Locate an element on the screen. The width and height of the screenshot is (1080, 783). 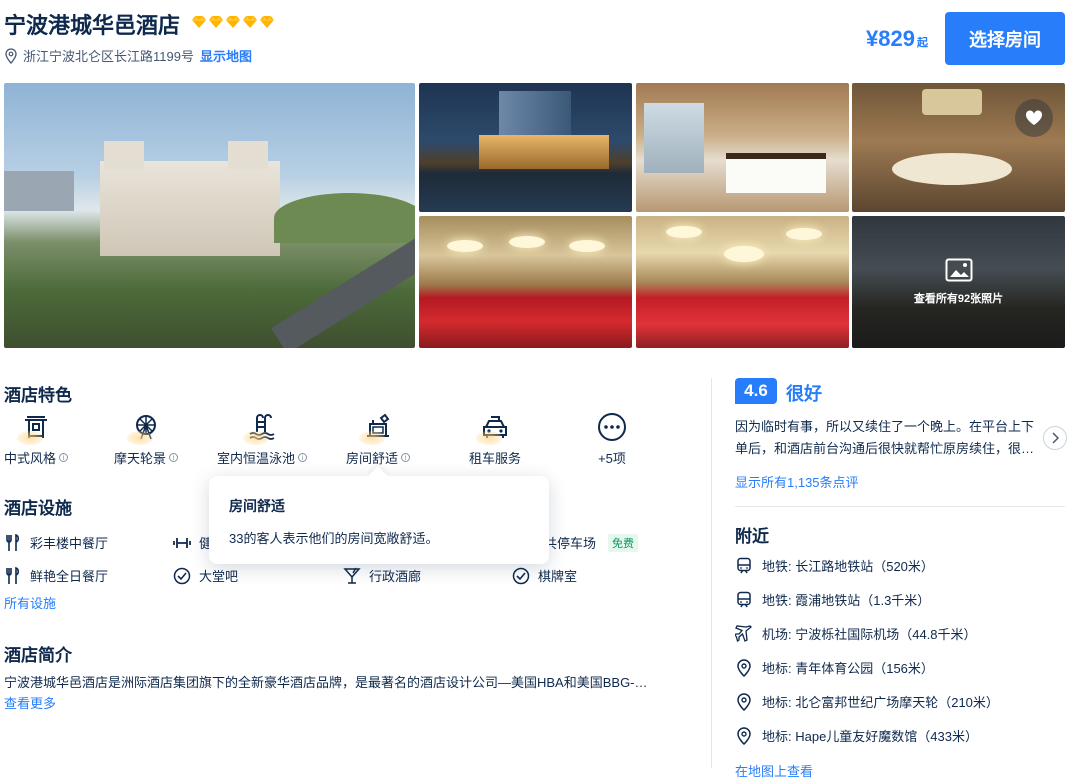
feature-car-rental: 租车服务 is located at coordinates (495, 439).